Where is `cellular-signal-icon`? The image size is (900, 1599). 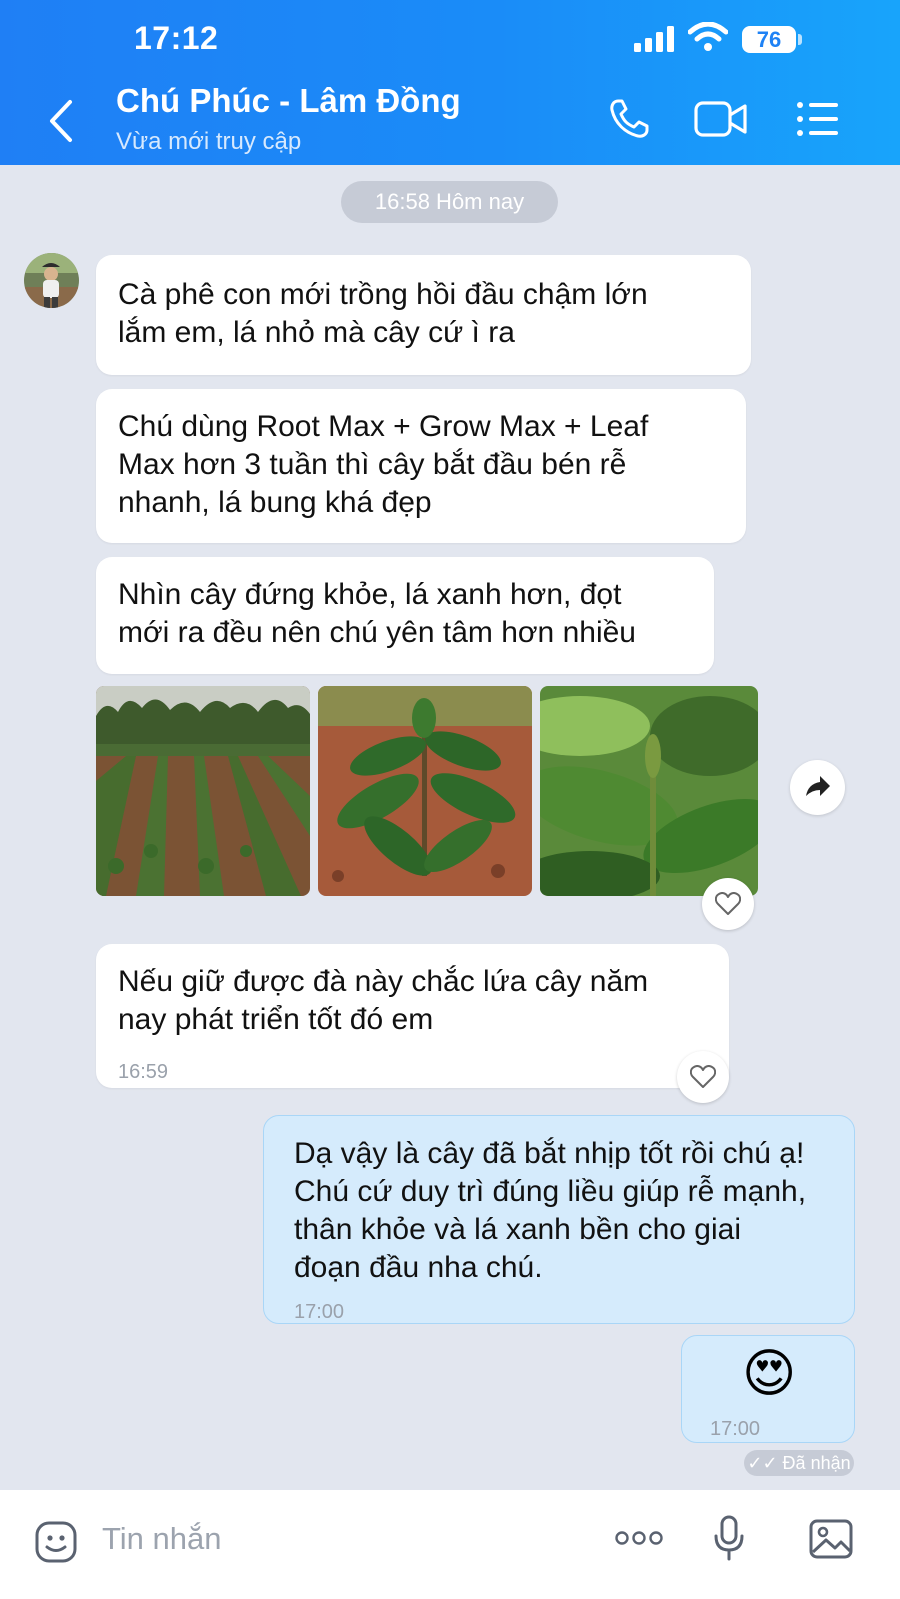
cellular-signal-icon is located at coordinates (654, 39).